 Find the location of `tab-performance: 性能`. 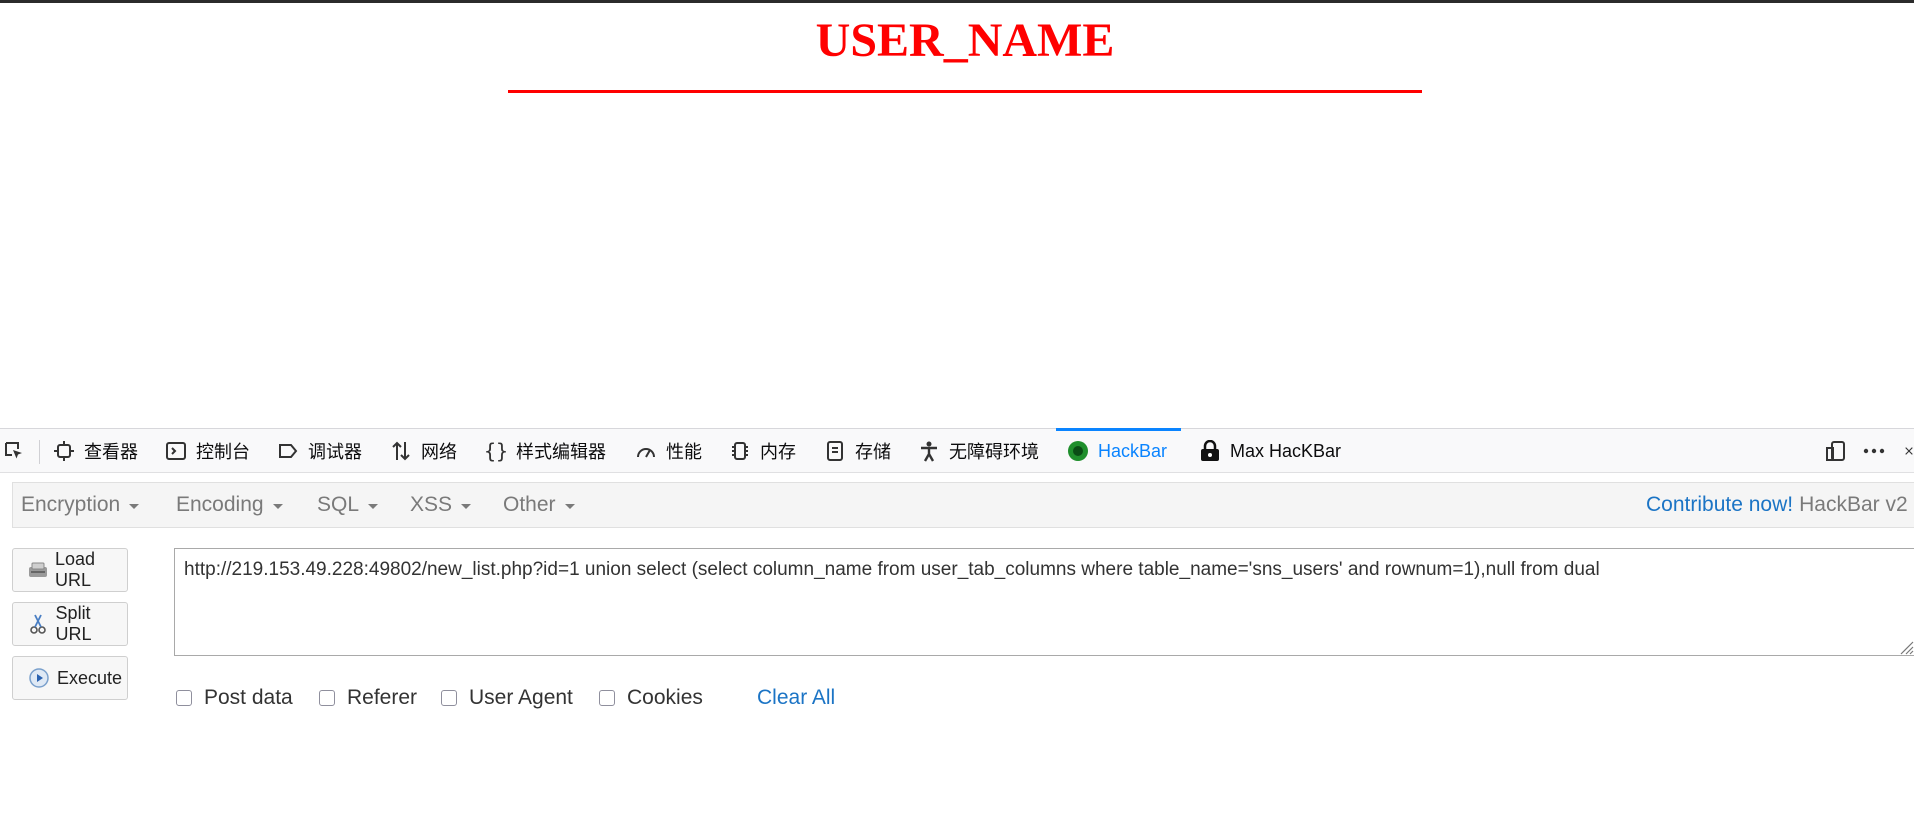

tab-performance: 性能 is located at coordinates (668, 451).